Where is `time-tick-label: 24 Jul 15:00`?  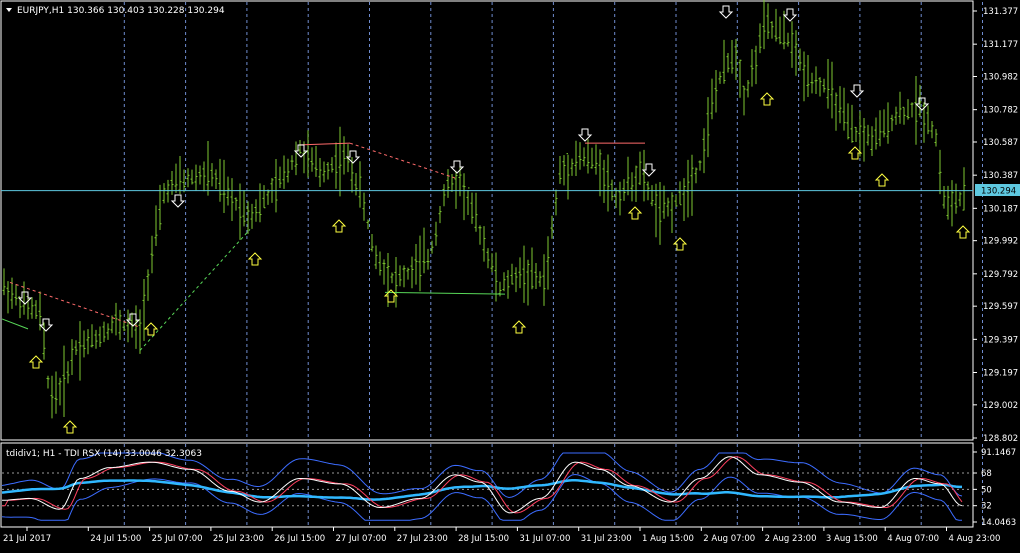 time-tick-label: 24 Jul 15:00 is located at coordinates (115, 539).